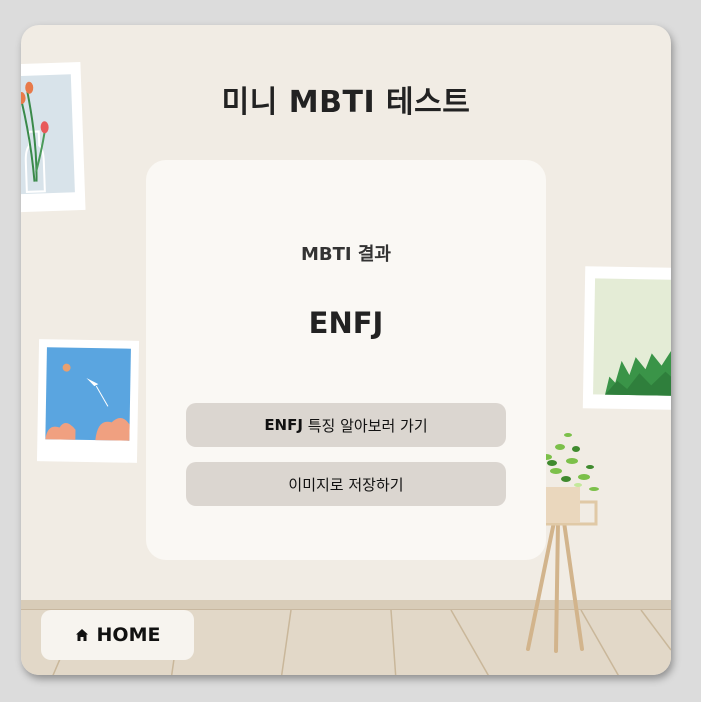 Image resolution: width=701 pixels, height=702 pixels. I want to click on traits-button-type: ENFJ, so click(283, 425).